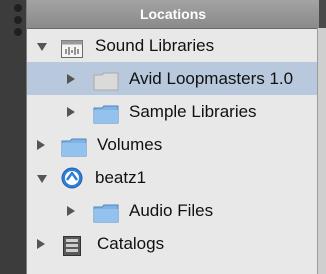  Describe the element at coordinates (173, 14) in the screenshot. I see `panel-title: Locations` at that location.